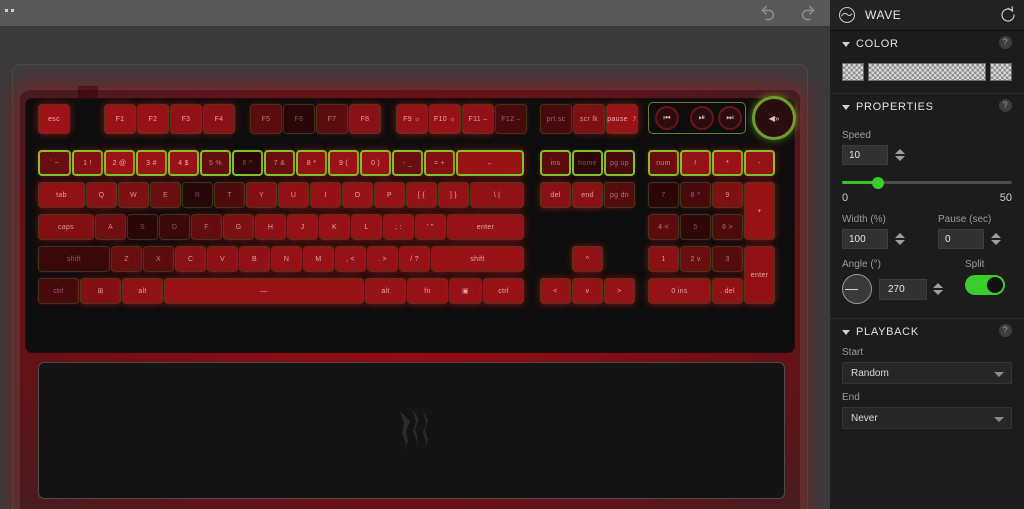  Describe the element at coordinates (961, 239) in the screenshot. I see `pause-input: 0` at that location.